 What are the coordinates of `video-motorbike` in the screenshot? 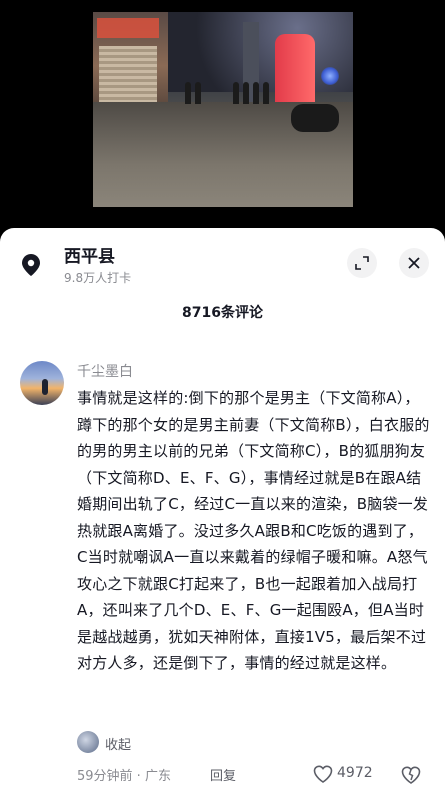 It's located at (315, 118).